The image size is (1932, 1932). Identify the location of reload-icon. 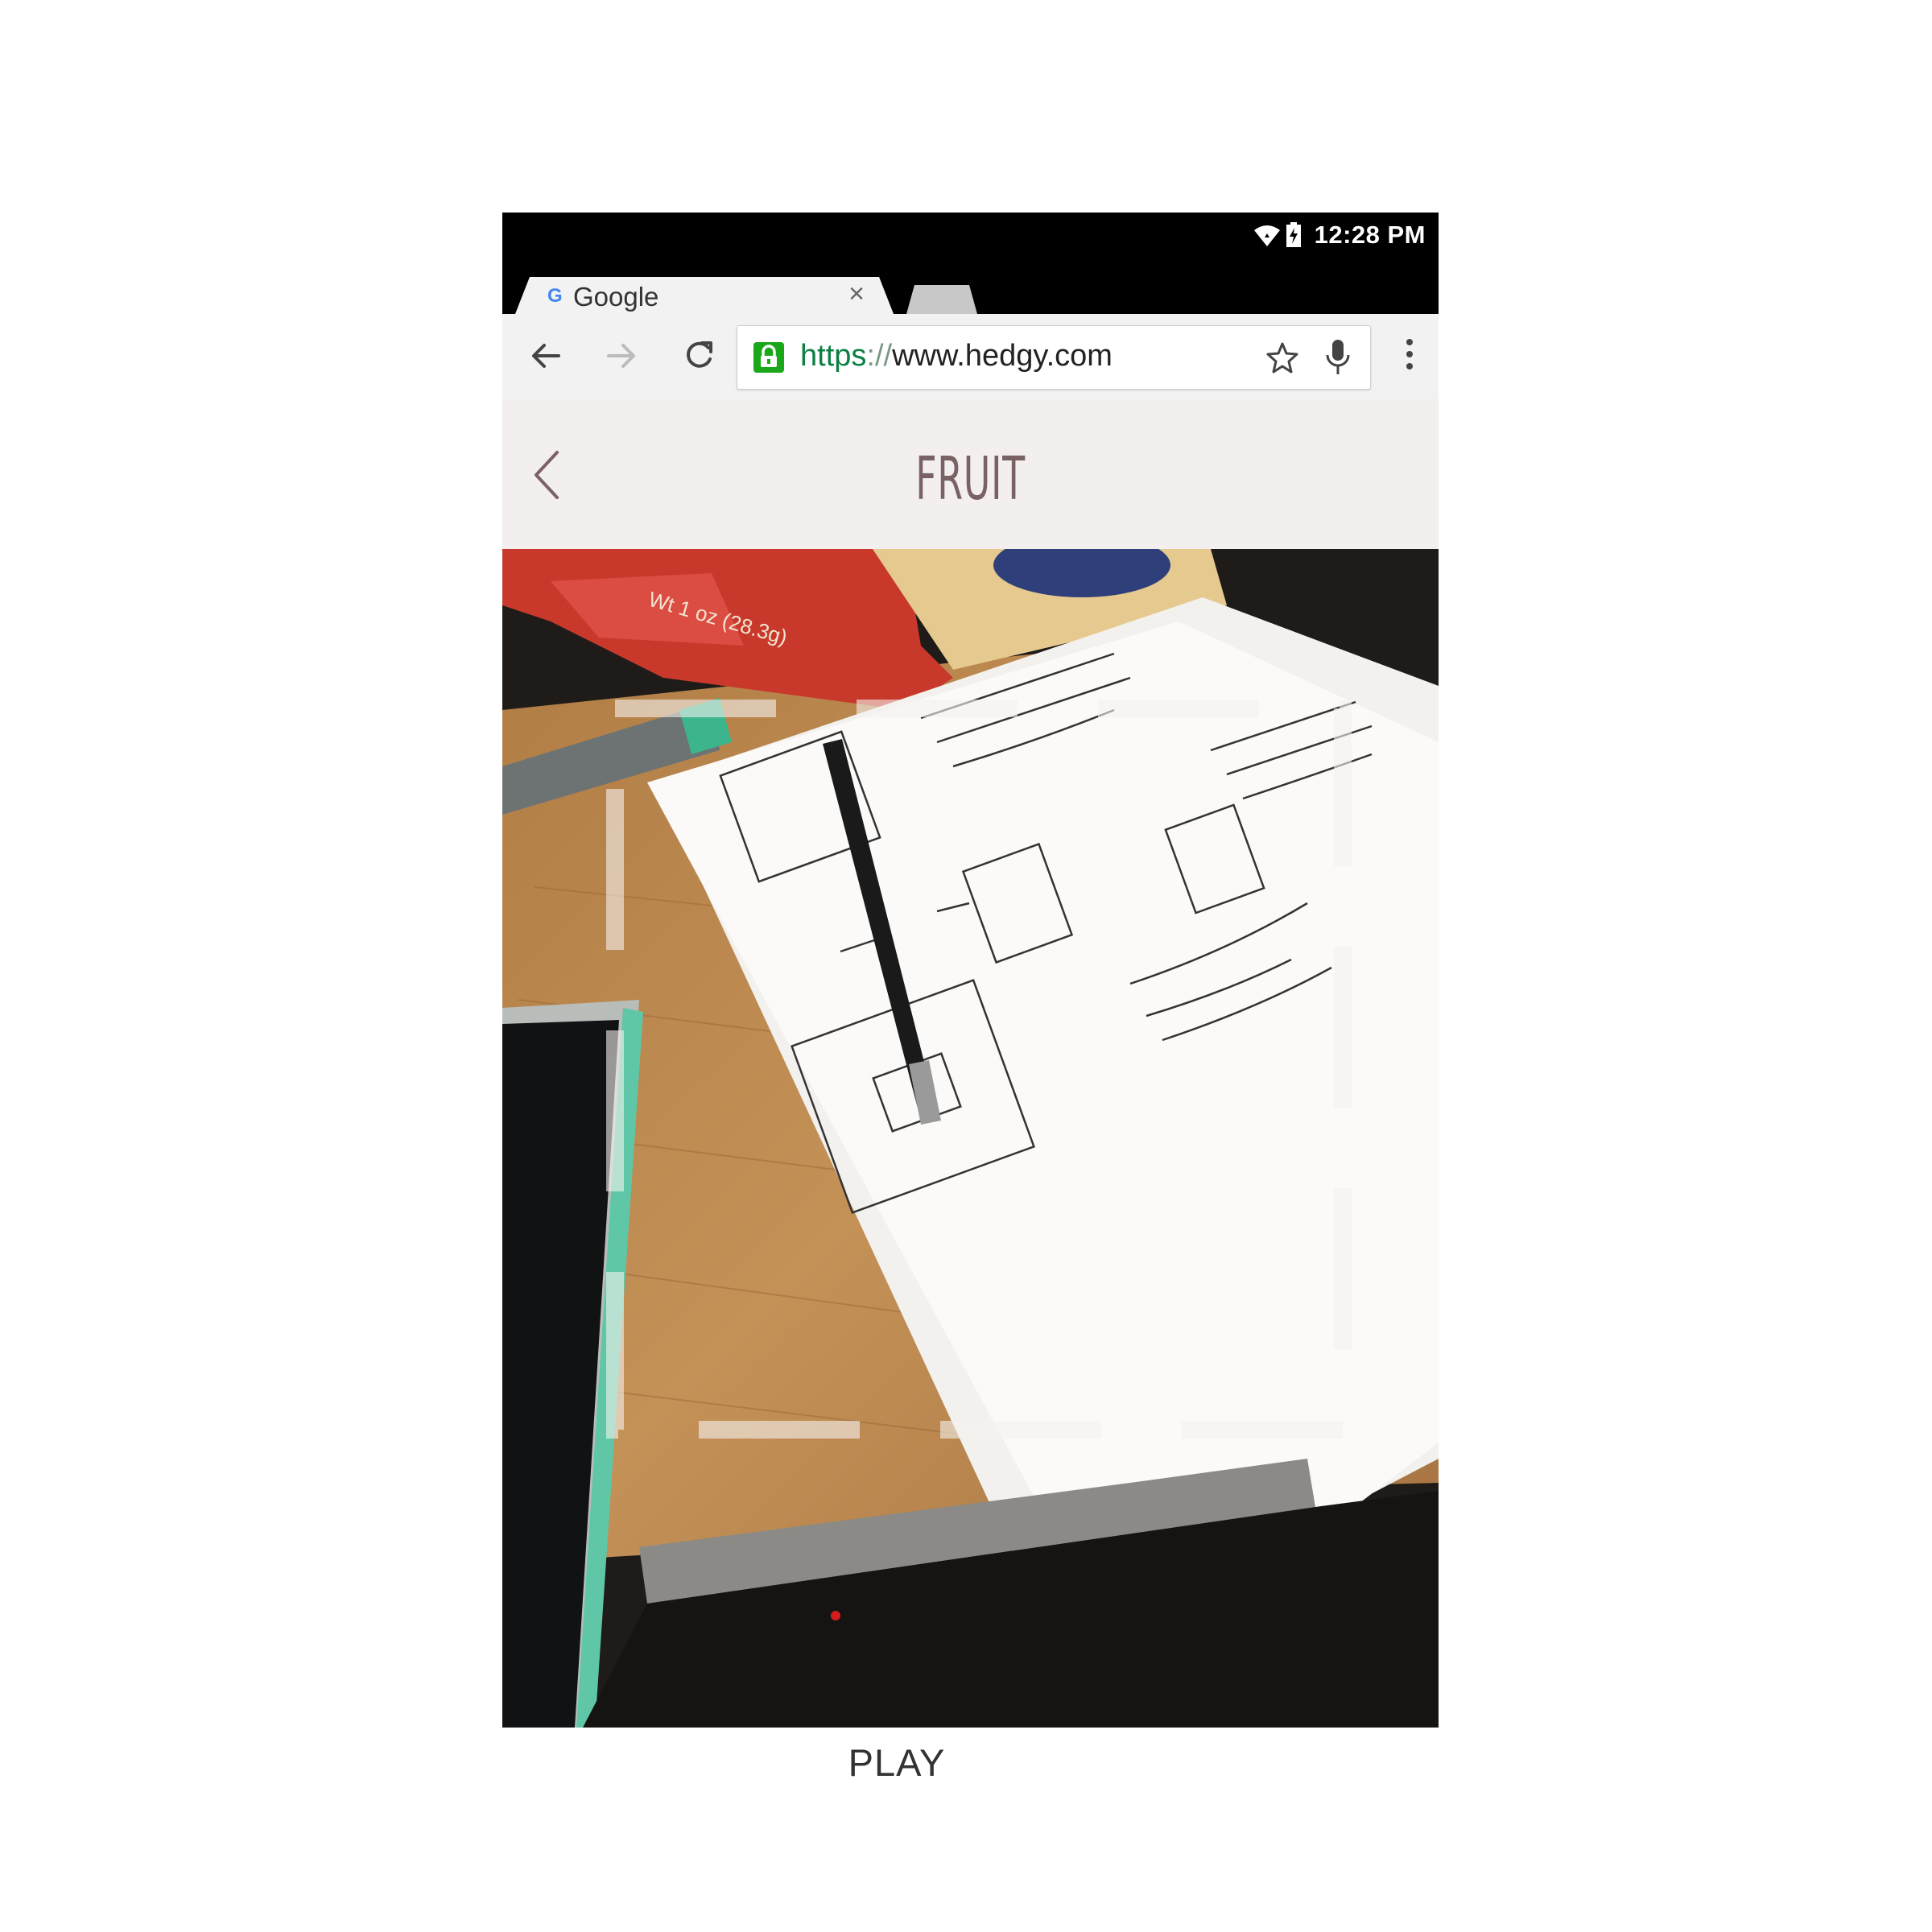
(698, 355).